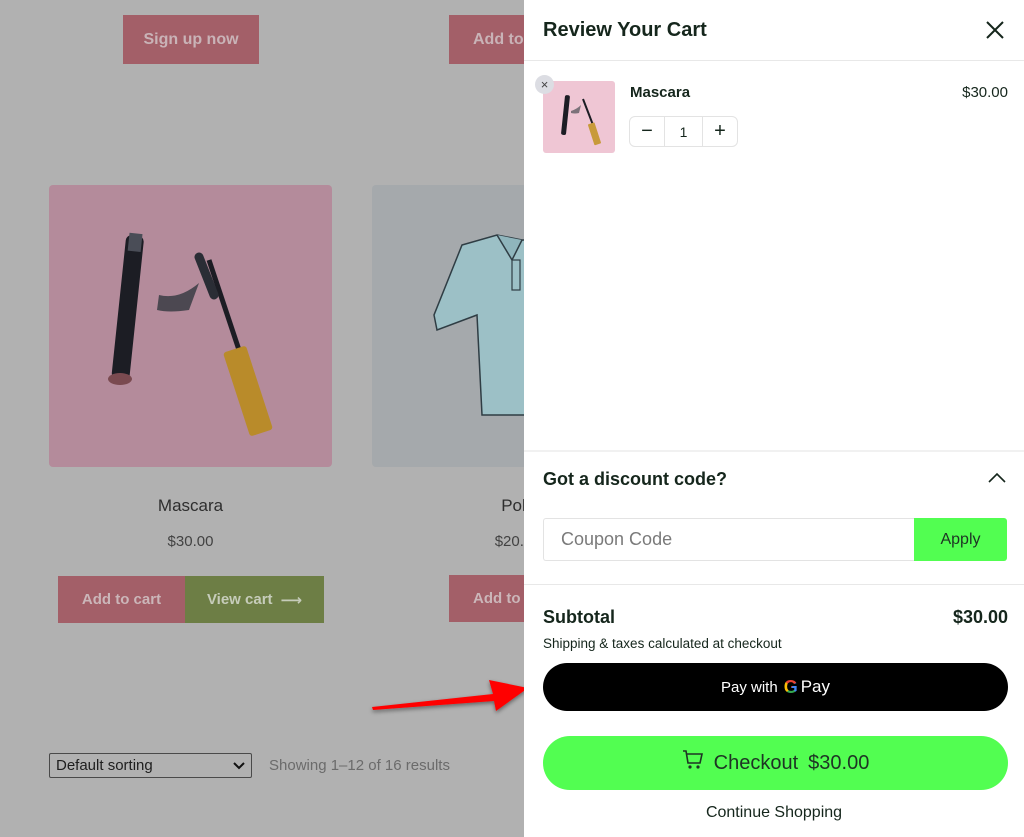 This screenshot has height=837, width=1024. Describe the element at coordinates (625, 29) in the screenshot. I see `cart-title: Review Your Cart` at that location.